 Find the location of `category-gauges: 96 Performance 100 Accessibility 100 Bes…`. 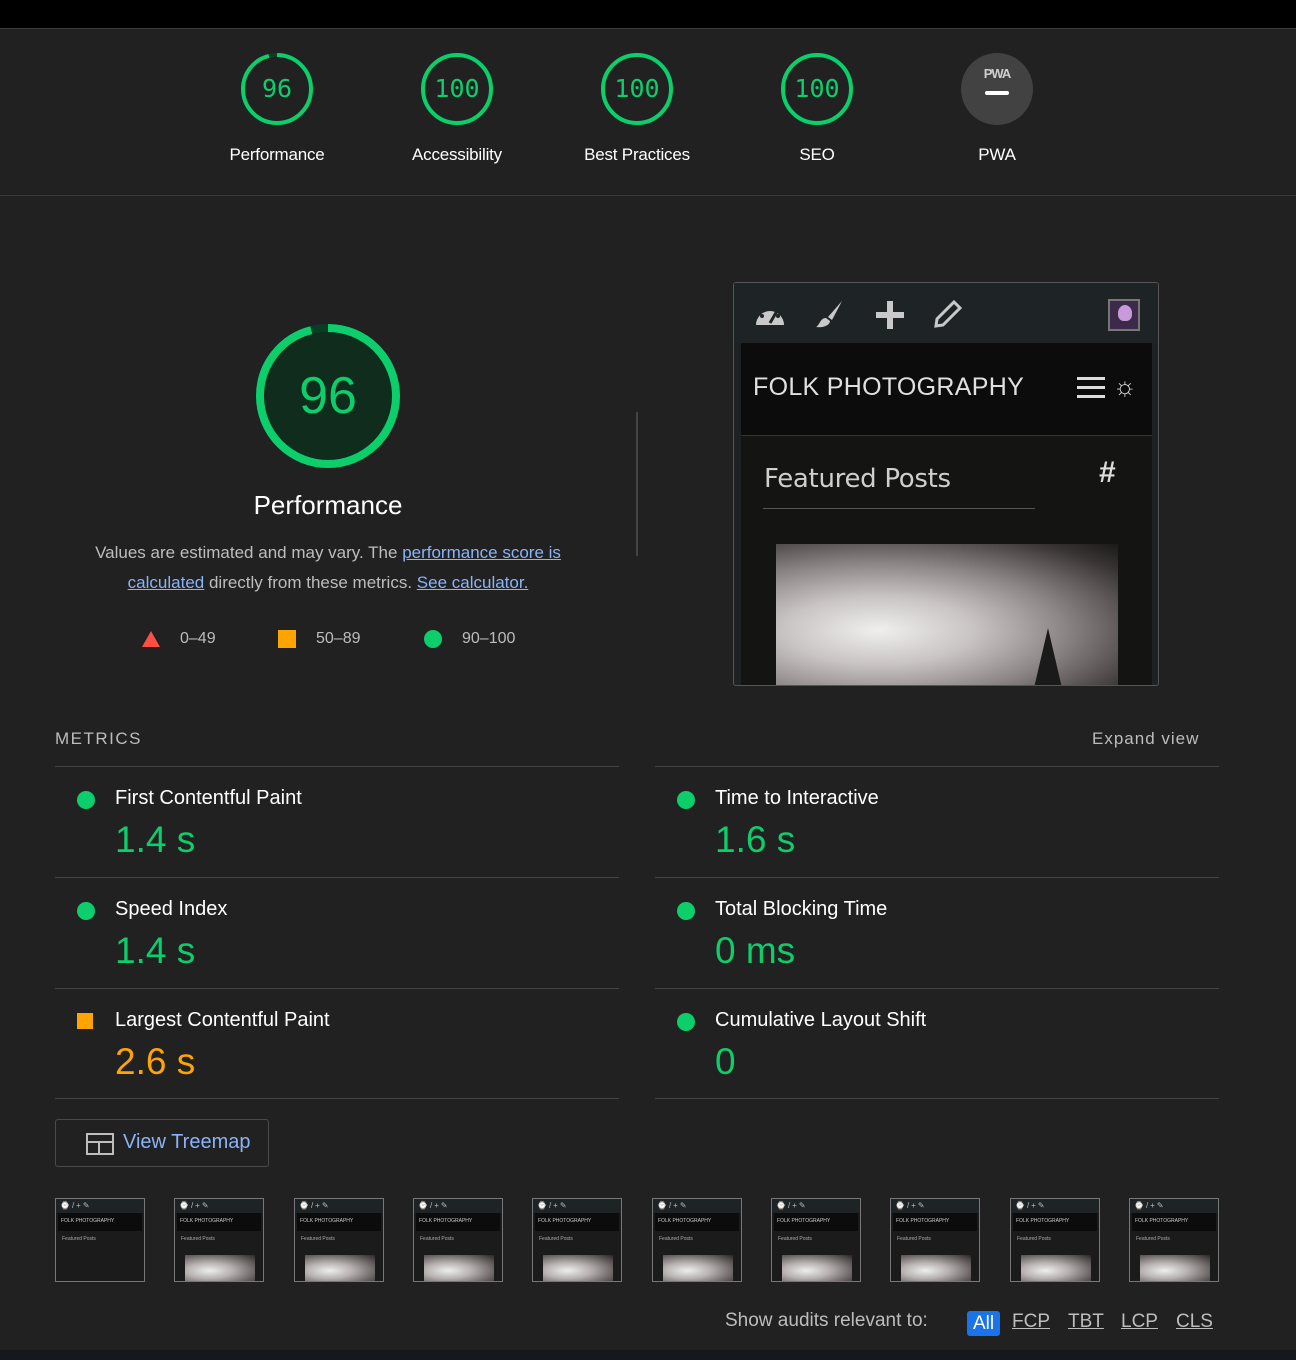

category-gauges: 96 Performance 100 Accessibility 100 Bes… is located at coordinates (648, 112).